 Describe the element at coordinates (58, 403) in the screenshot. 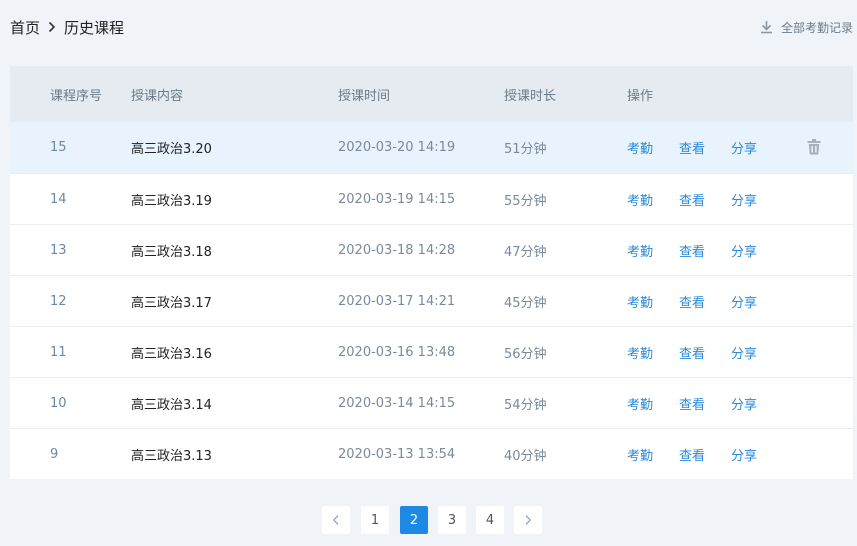

I see `row-id: 10` at that location.